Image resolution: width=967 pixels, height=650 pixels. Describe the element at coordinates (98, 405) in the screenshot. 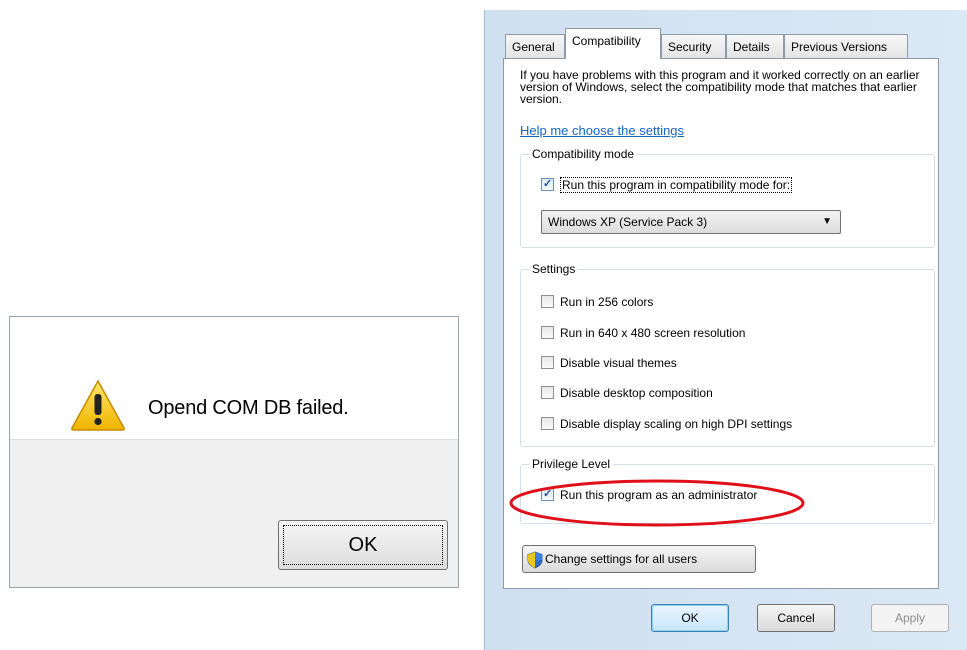

I see `warning-icon` at that location.